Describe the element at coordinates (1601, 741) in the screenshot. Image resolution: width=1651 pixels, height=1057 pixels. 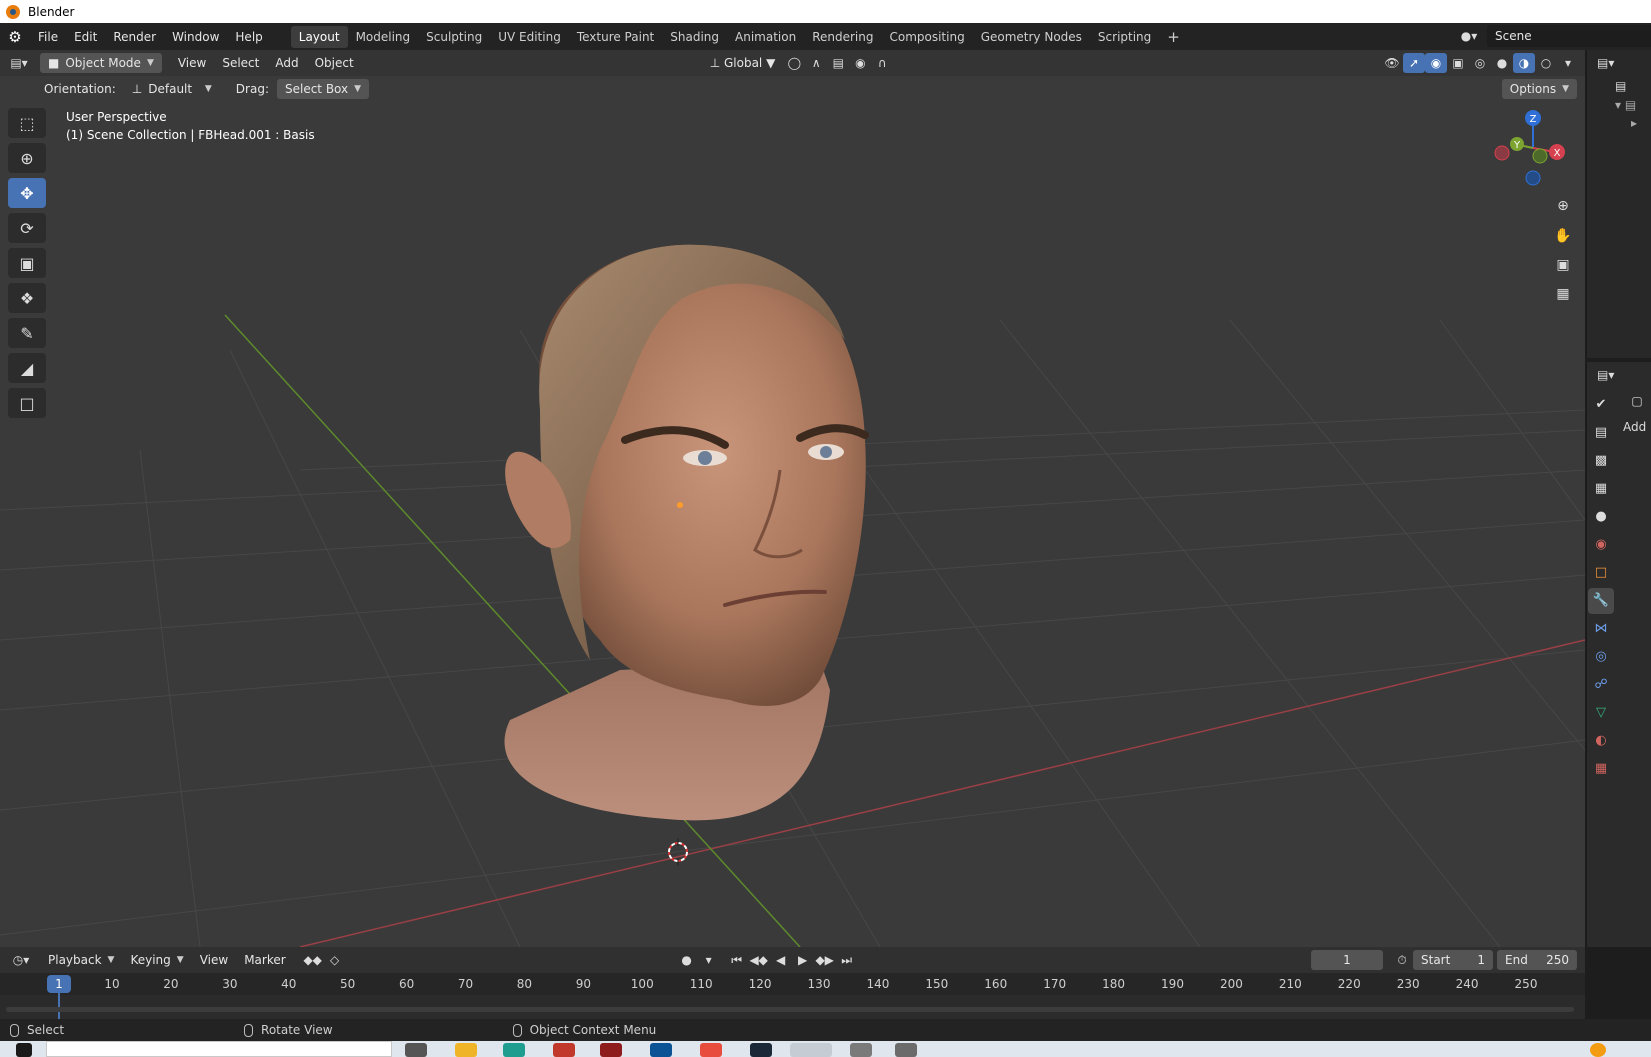
I see `material-tab-icon: ◐` at that location.